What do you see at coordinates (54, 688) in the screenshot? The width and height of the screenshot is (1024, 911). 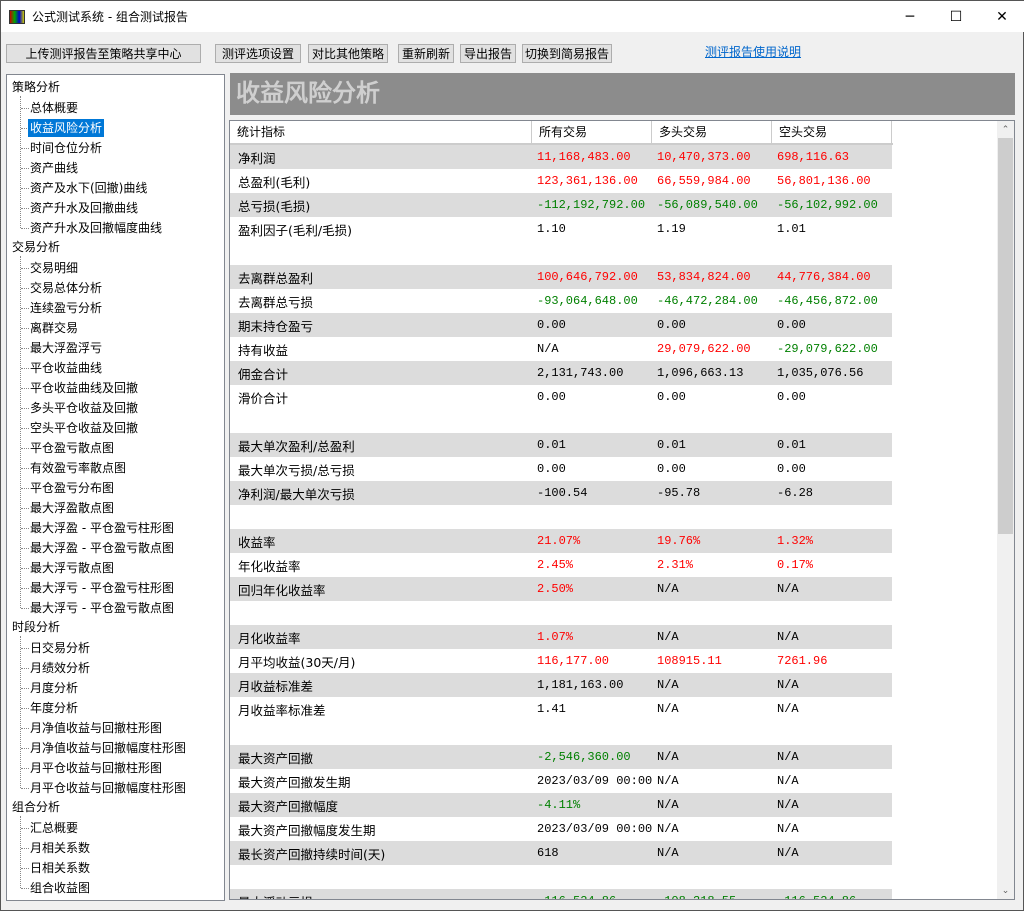 I see `tree-item: 月度分析` at bounding box center [54, 688].